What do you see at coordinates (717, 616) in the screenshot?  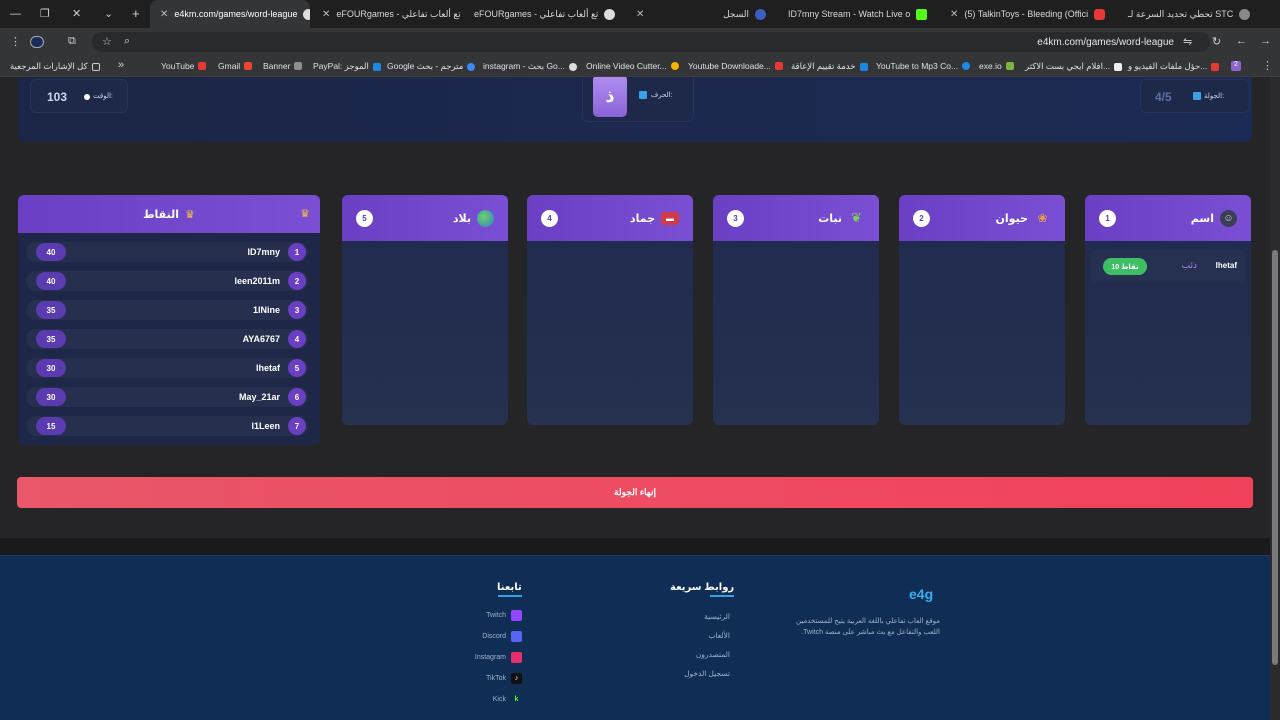 I see `footer-link-home: الرئيسية` at bounding box center [717, 616].